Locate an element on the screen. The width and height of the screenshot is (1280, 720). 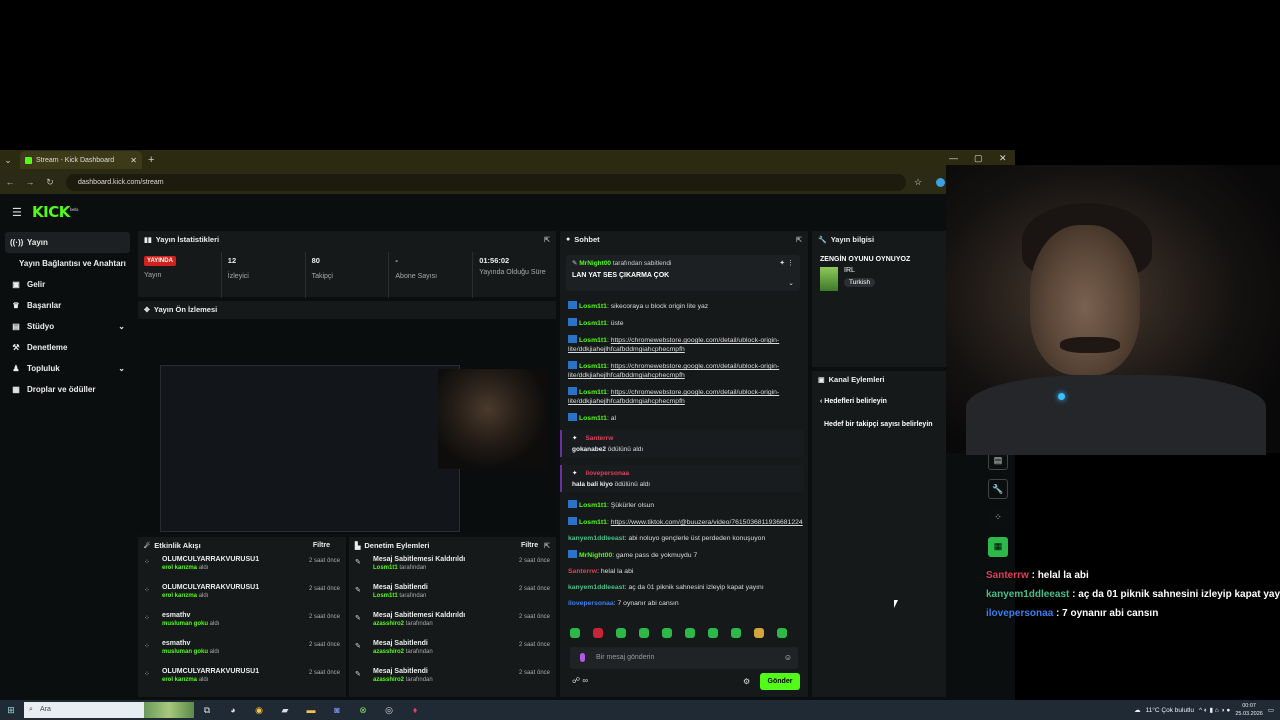
back-to-goals: ‹ Hedefleri belirleyin is located at coordinates (879, 396).